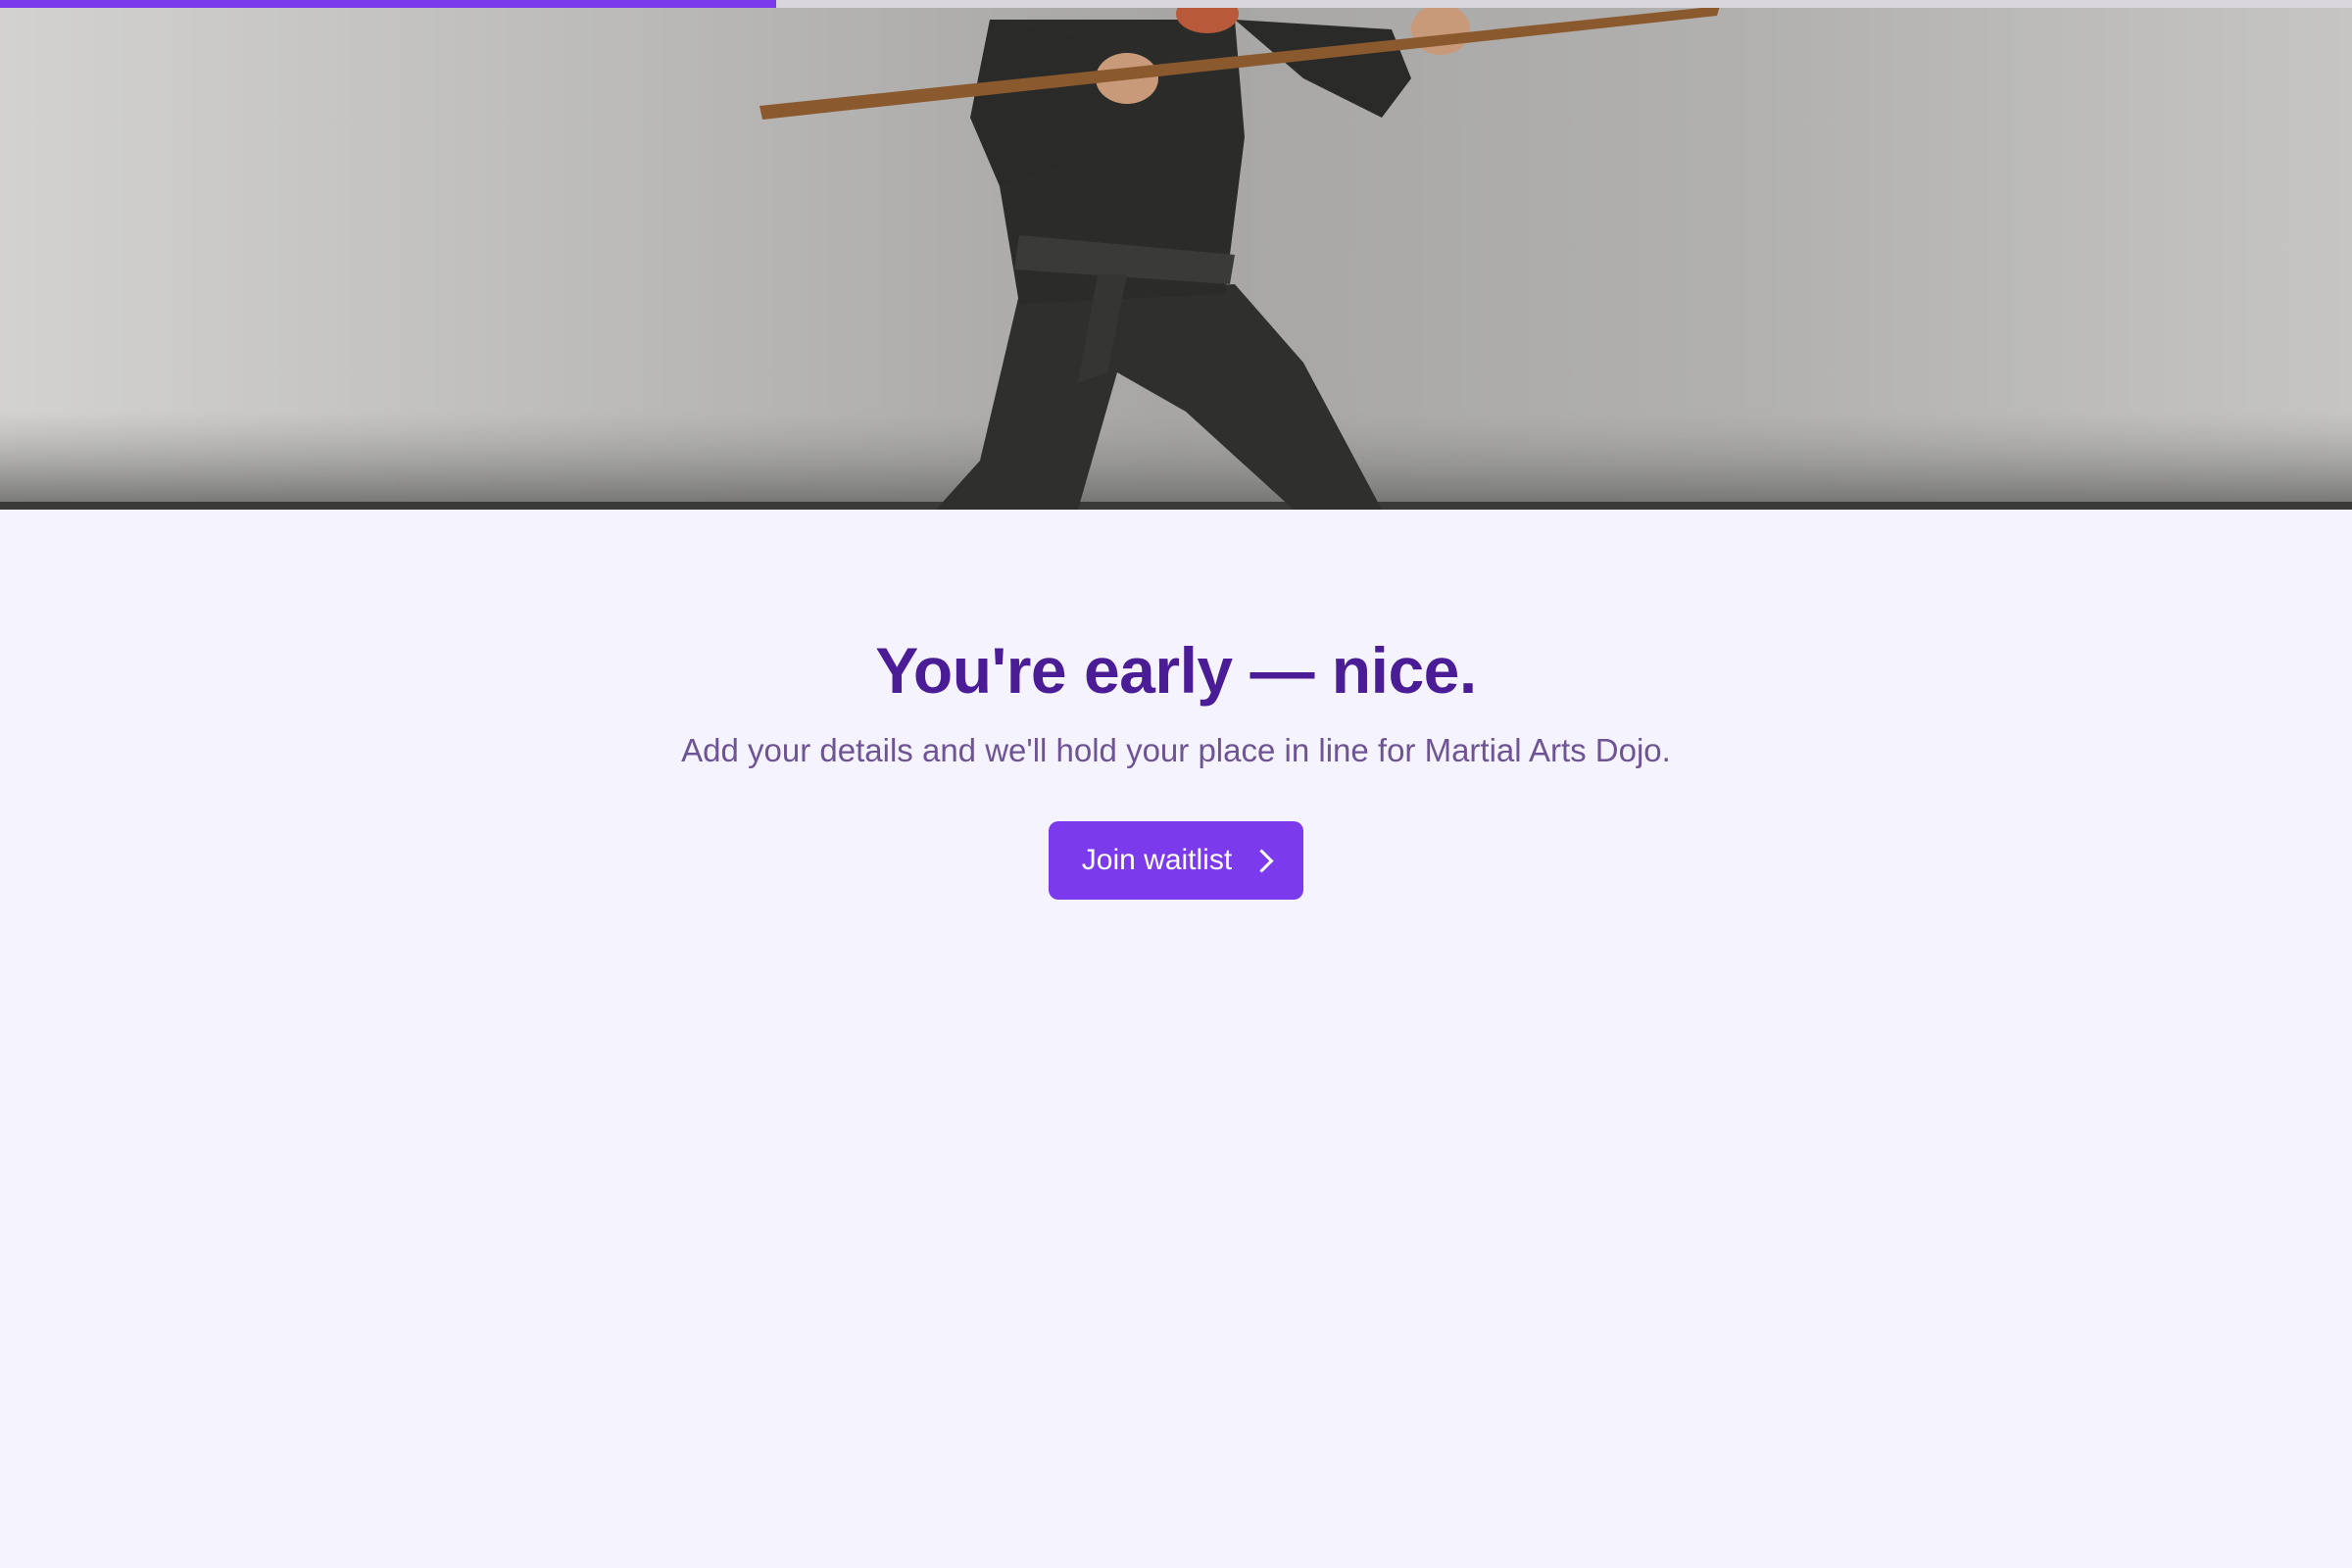  What do you see at coordinates (1176, 4) in the screenshot?
I see `progress-bar` at bounding box center [1176, 4].